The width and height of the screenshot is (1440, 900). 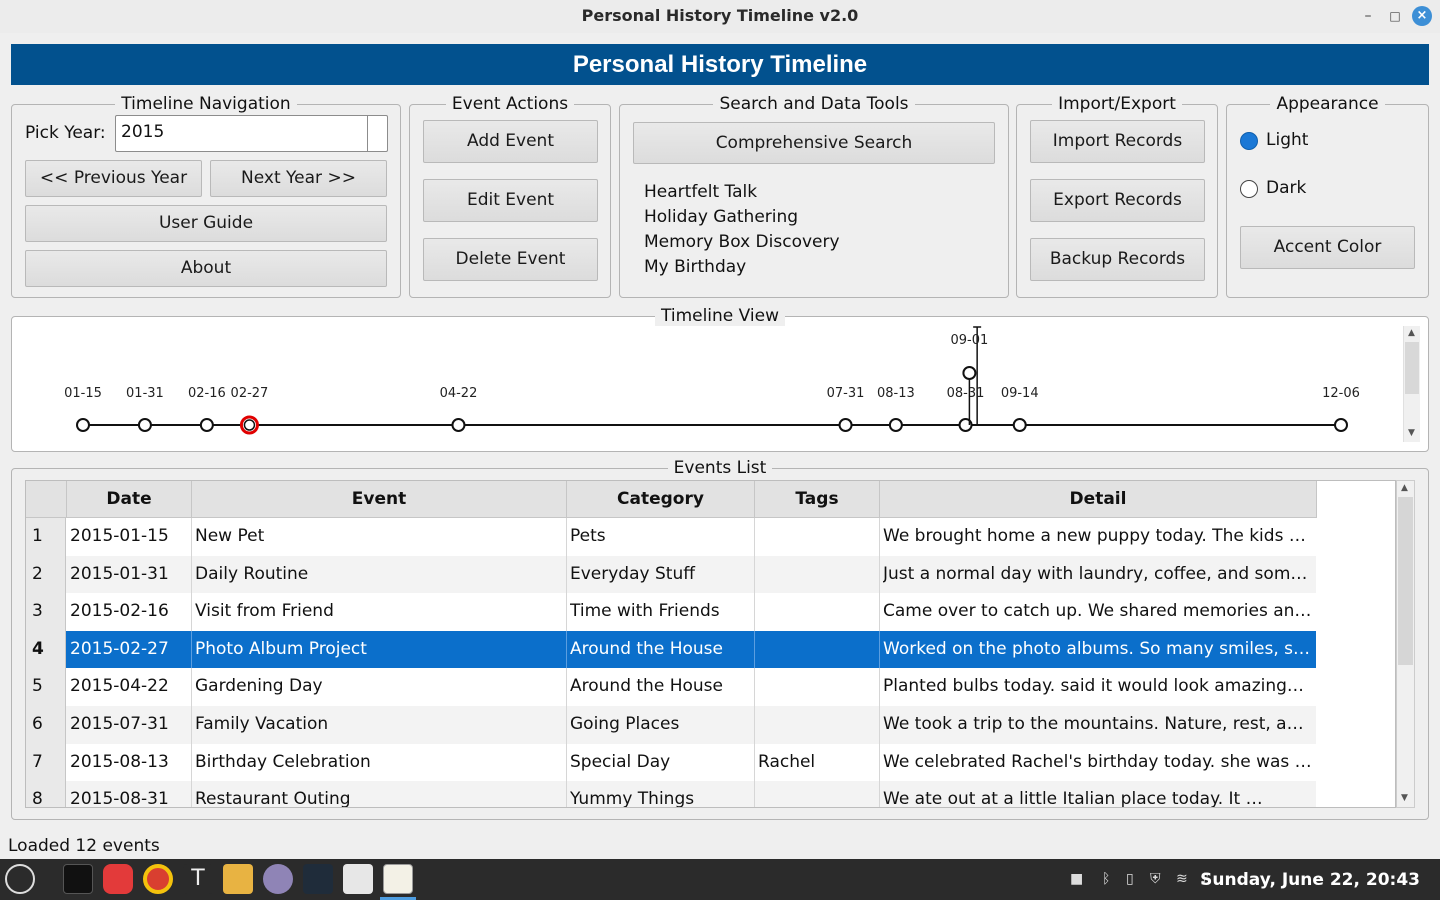 What do you see at coordinates (380, 794) in the screenshot?
I see `cell-event: Restaurant Outing` at bounding box center [380, 794].